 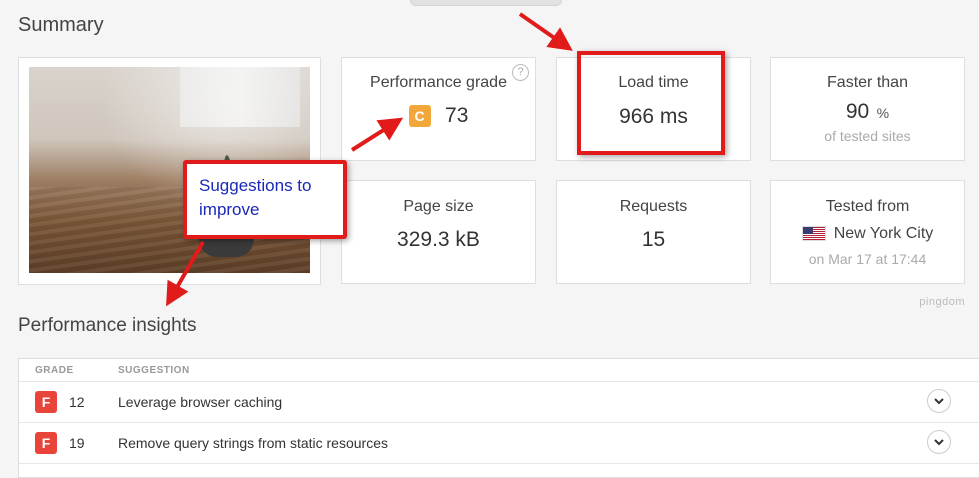 I want to click on insights-header: GRADE SUGGESTION, so click(x=499, y=370).